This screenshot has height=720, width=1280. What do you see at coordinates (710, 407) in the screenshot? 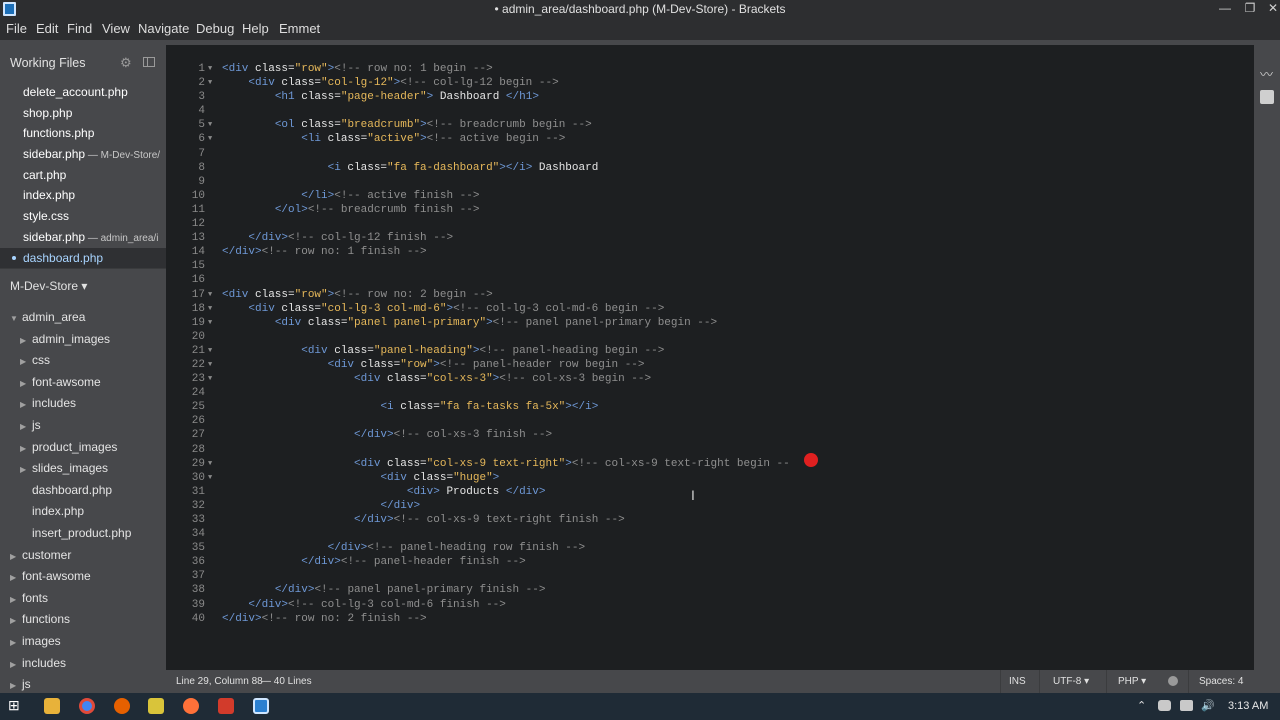
I see `code-line: 25 <i class="fa fa-tasks fa-5x"></i>` at bounding box center [710, 407].